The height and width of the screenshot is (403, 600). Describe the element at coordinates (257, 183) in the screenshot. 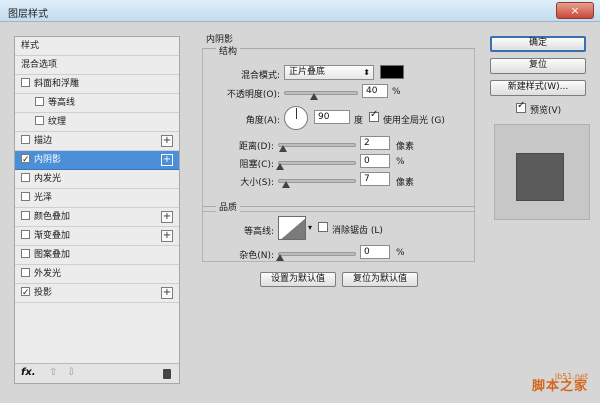

I see `size-label: 大小(S):` at that location.